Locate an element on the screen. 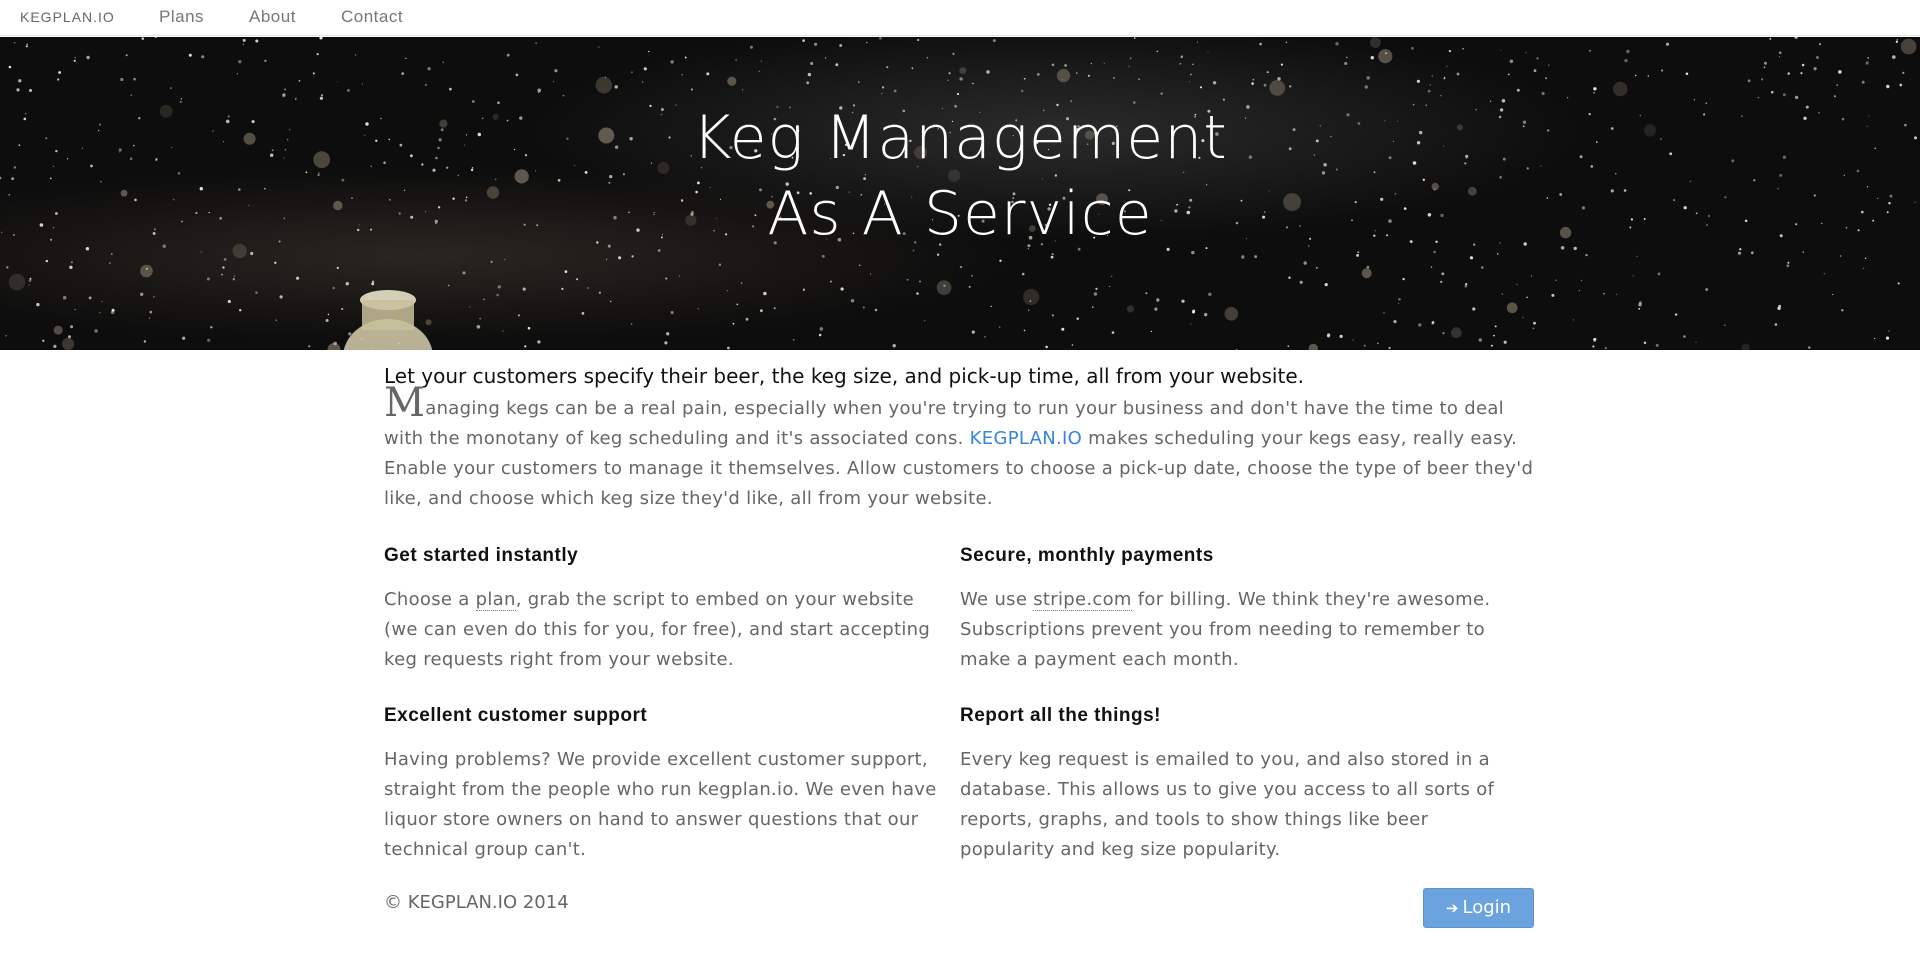 This screenshot has height=968, width=1920. stripe-link: stripe.com is located at coordinates (1082, 600).